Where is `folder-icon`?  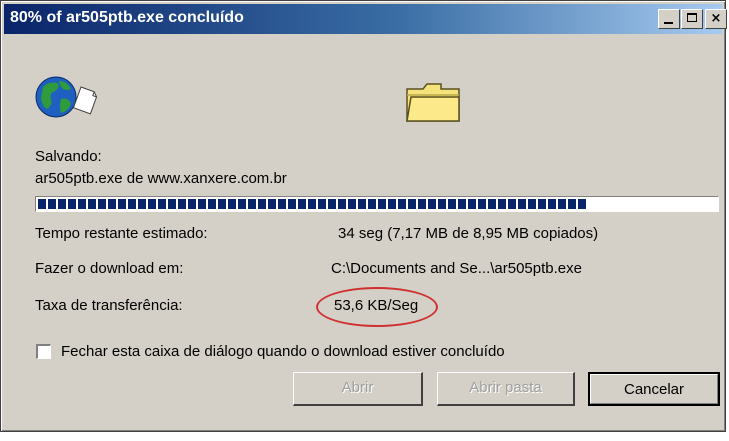
folder-icon is located at coordinates (433, 102).